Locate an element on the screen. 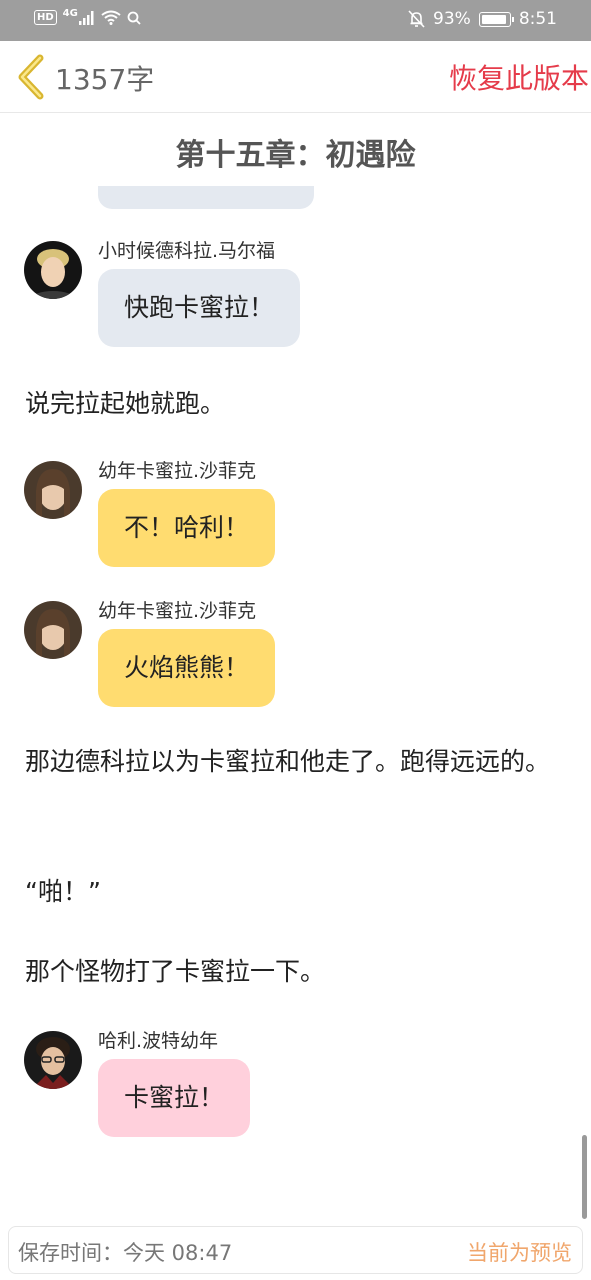  back-chevron-icon is located at coordinates (31, 77).